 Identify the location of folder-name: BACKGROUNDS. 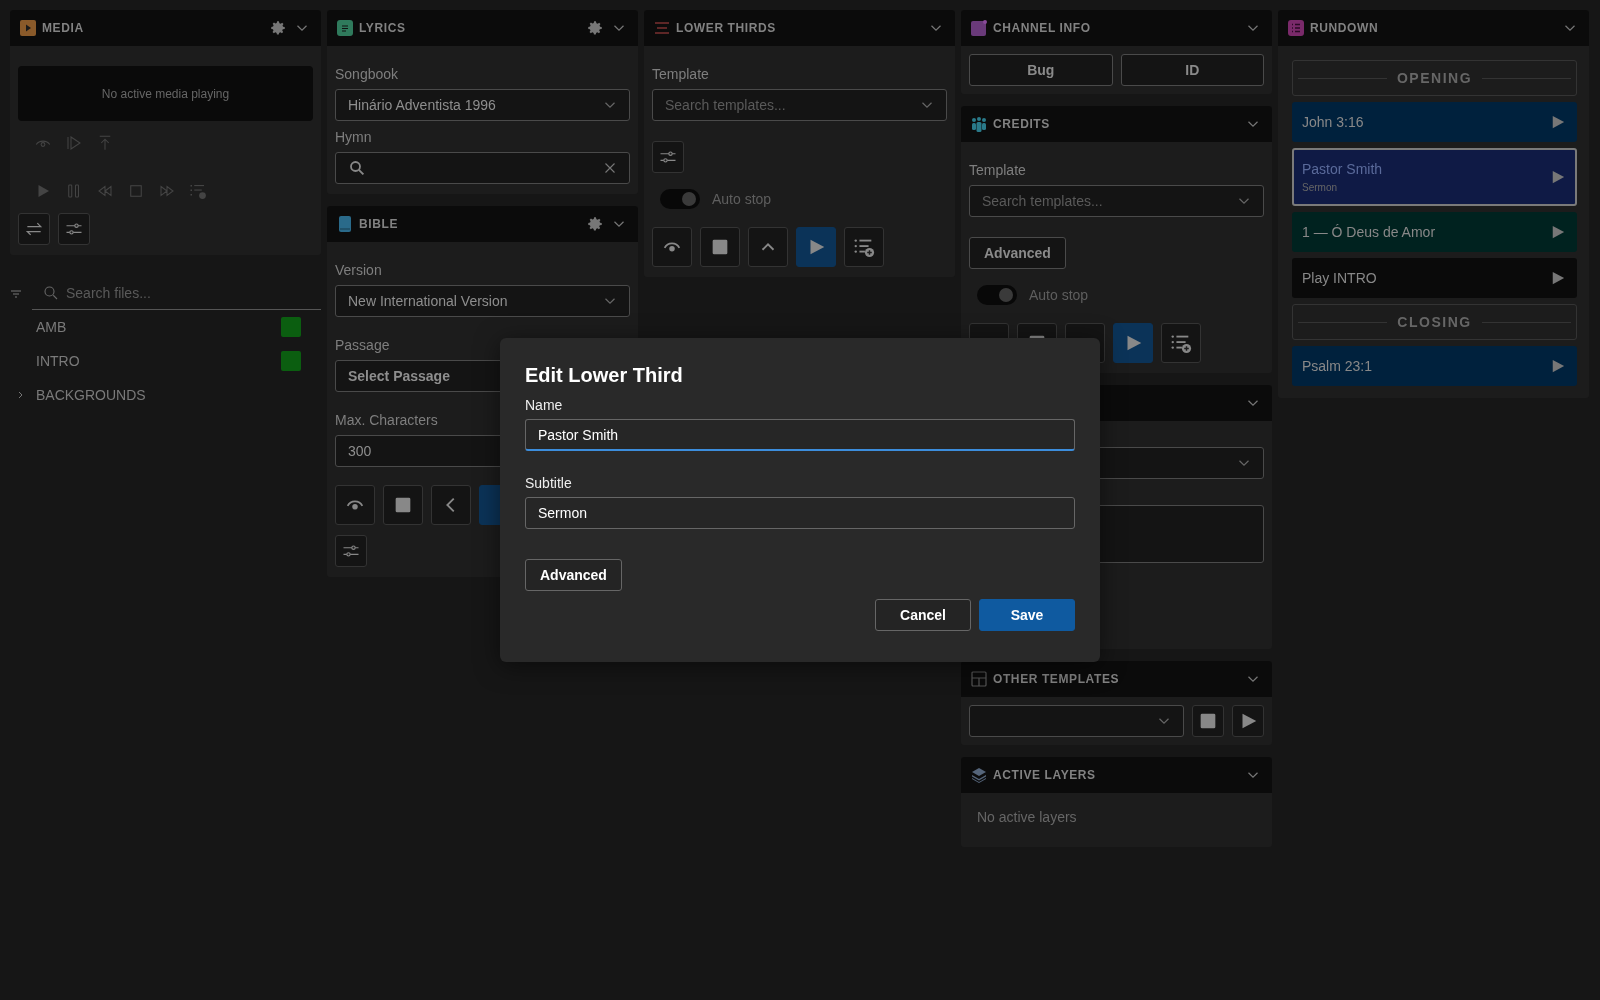
(91, 395).